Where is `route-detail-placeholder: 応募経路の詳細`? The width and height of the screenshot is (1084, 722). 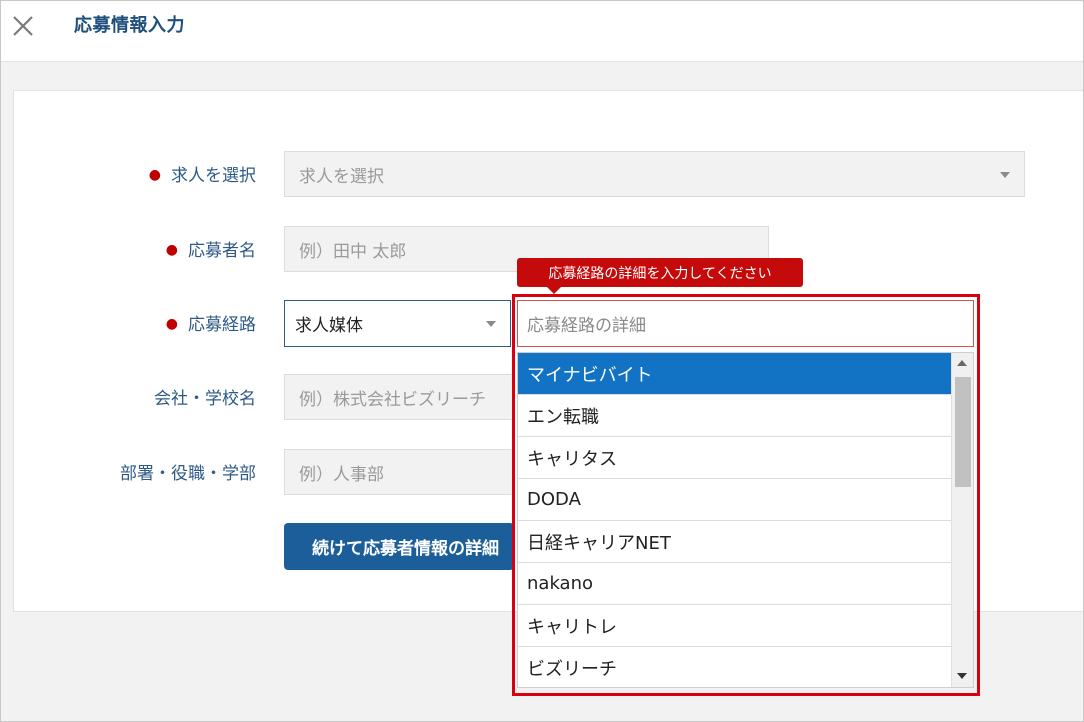
route-detail-placeholder: 応募経路の詳細 is located at coordinates (586, 326).